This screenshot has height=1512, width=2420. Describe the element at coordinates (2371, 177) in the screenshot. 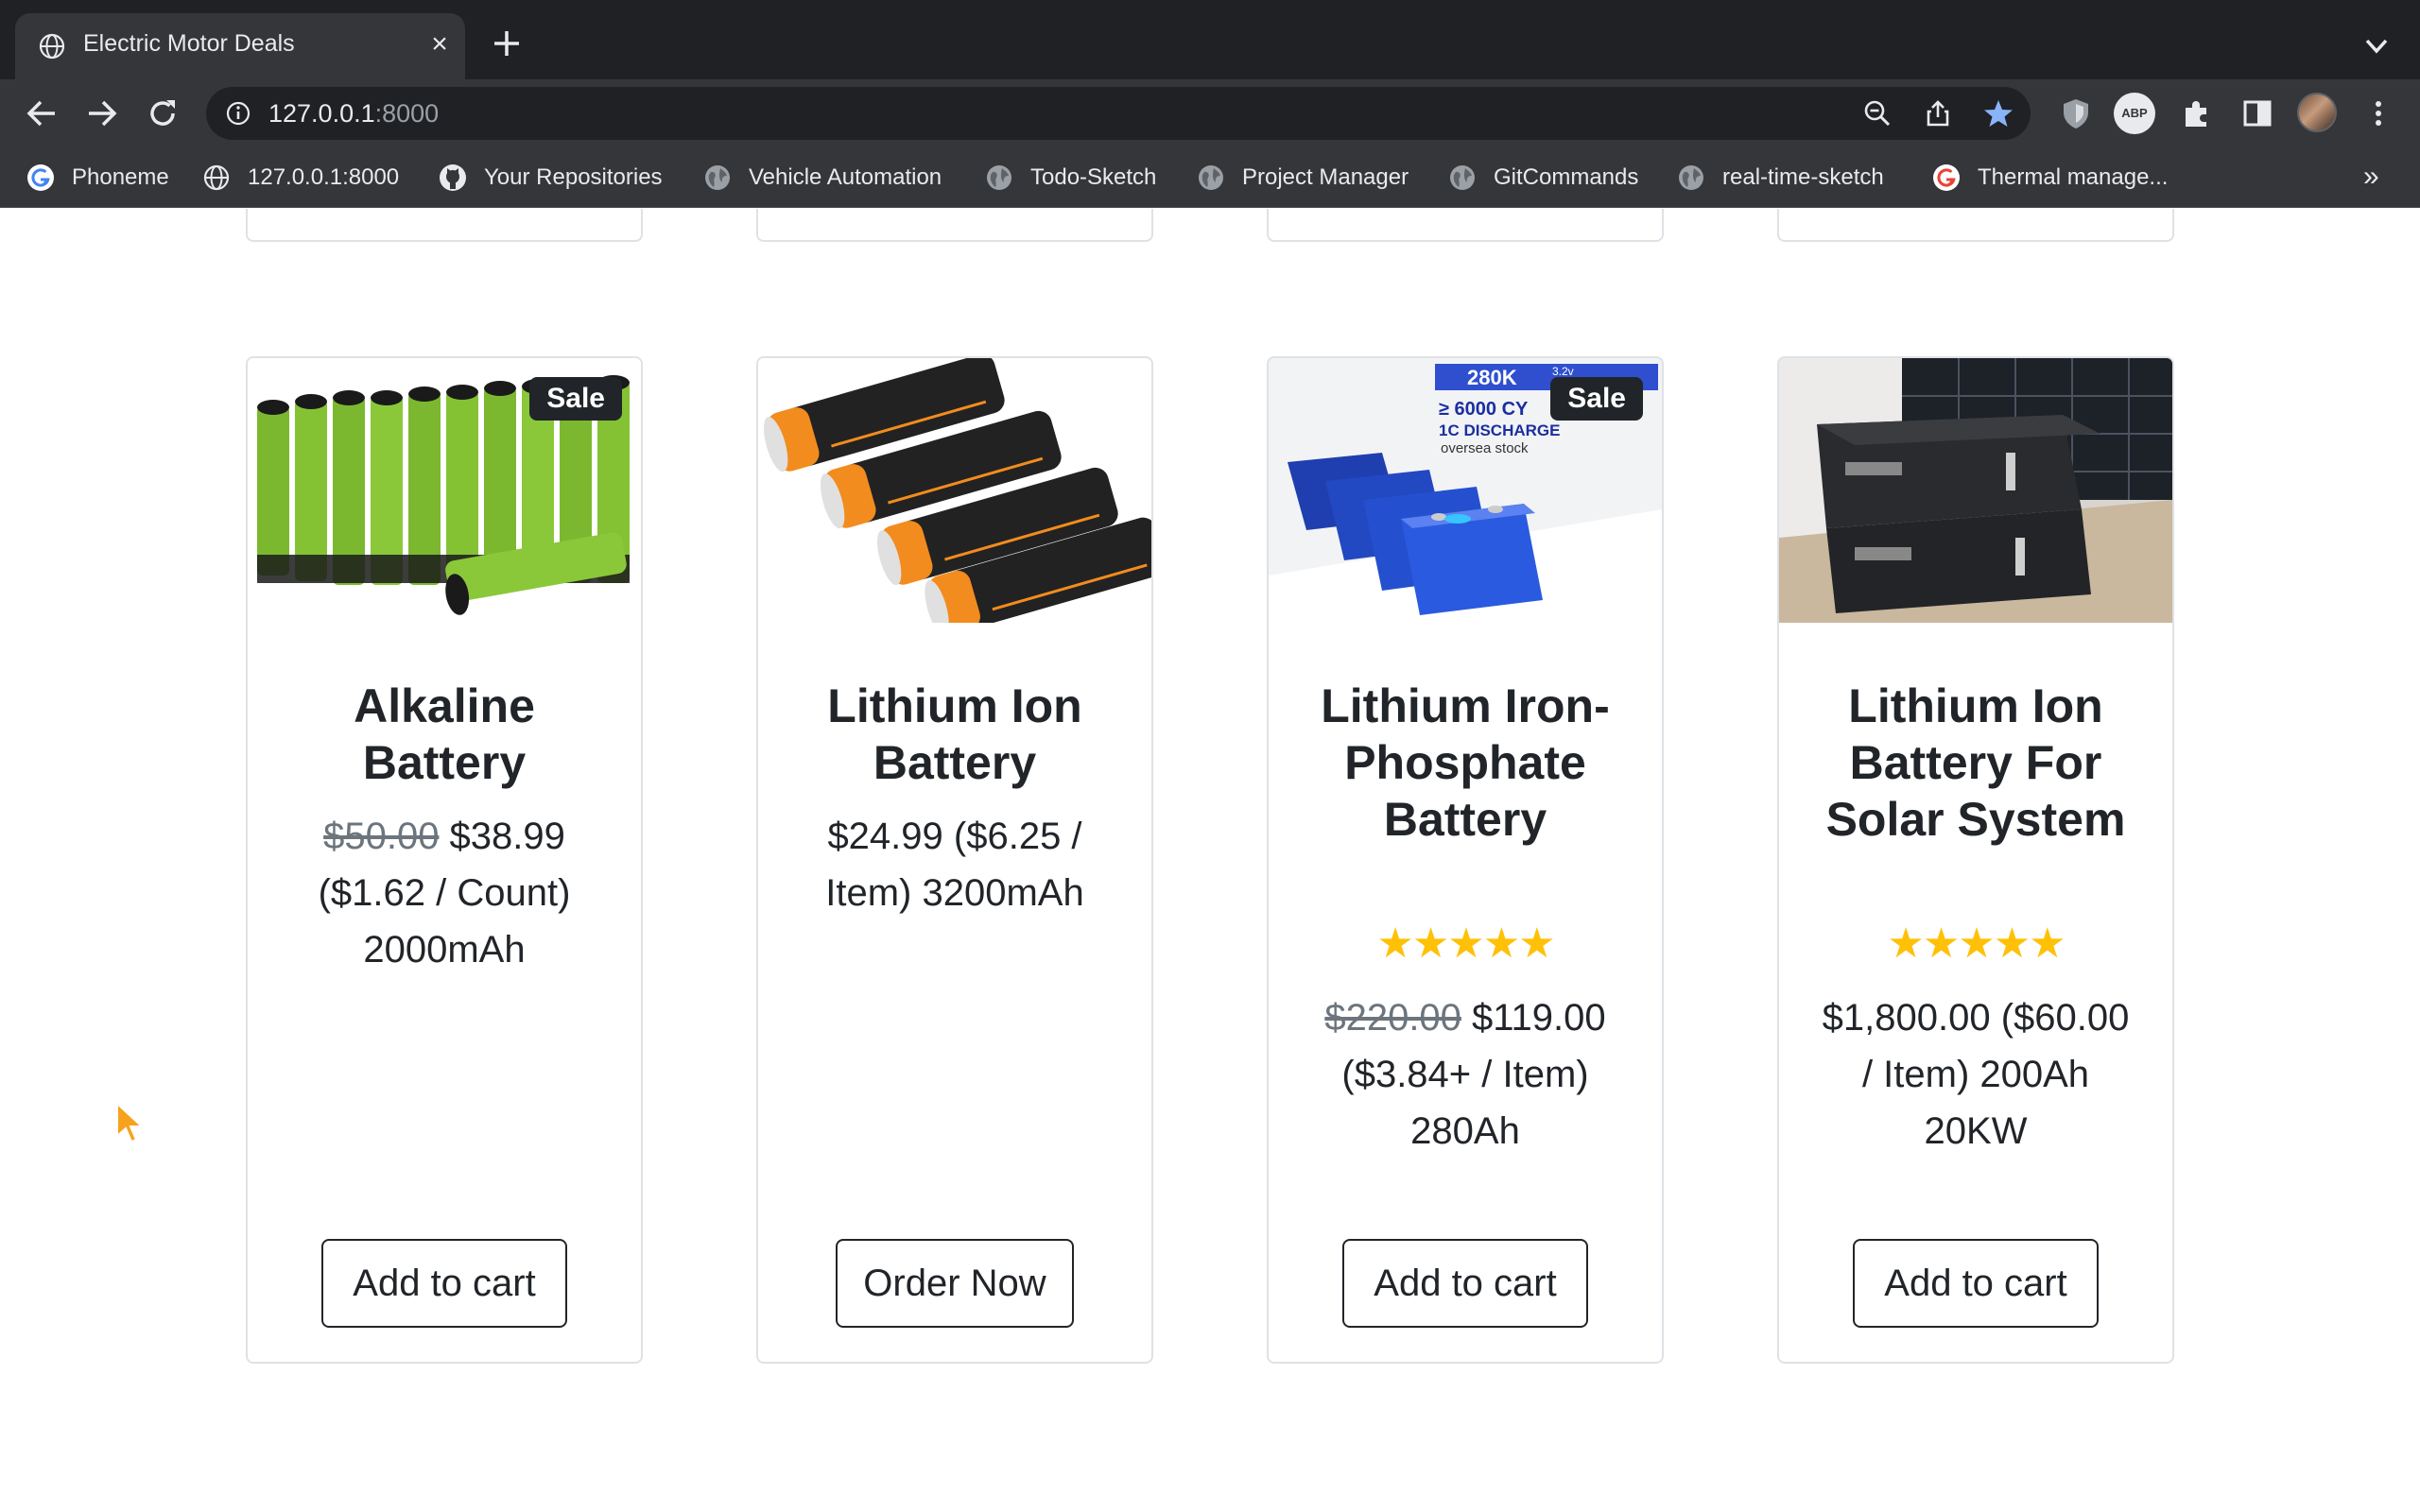

I see `bookmarks-overflow-icon: »` at that location.